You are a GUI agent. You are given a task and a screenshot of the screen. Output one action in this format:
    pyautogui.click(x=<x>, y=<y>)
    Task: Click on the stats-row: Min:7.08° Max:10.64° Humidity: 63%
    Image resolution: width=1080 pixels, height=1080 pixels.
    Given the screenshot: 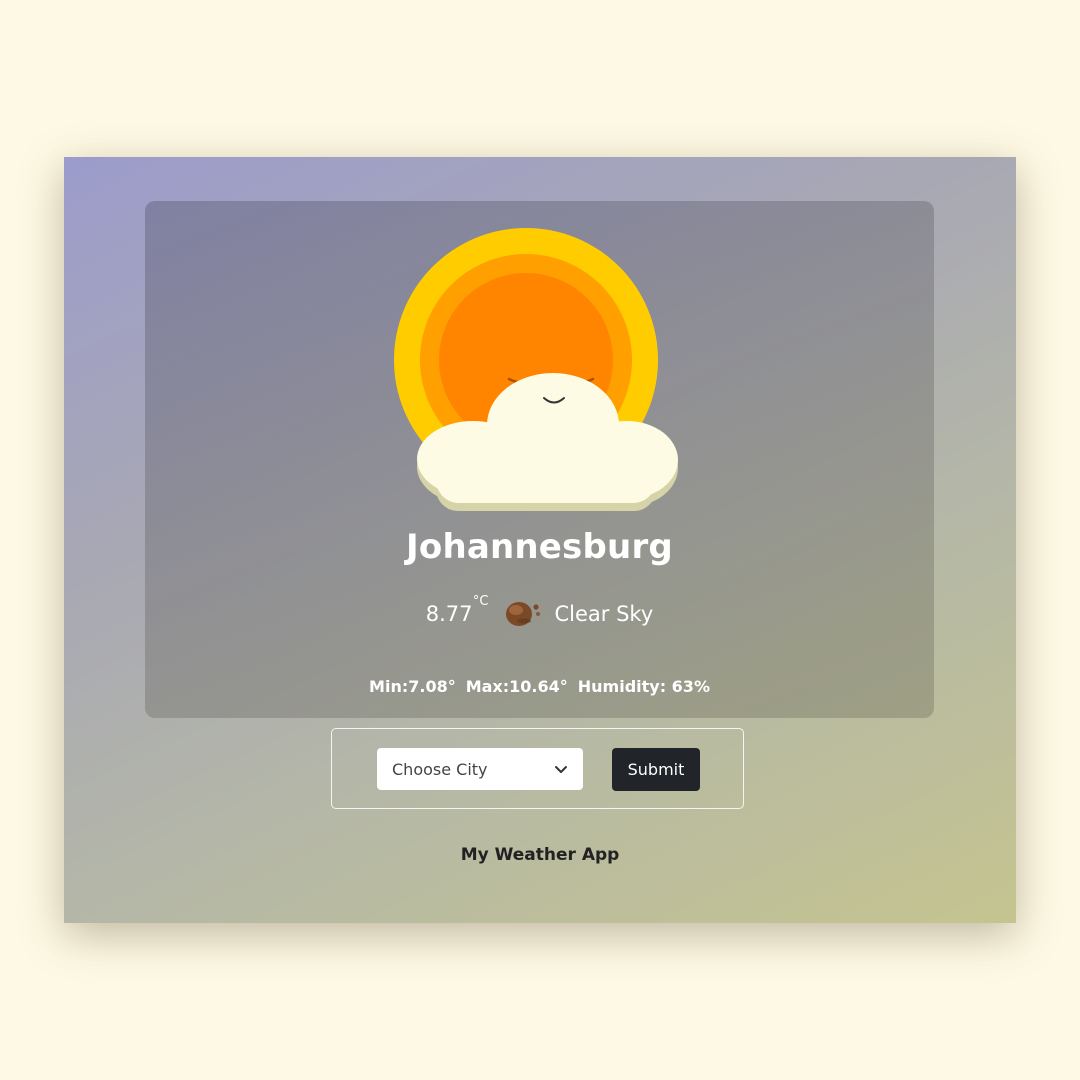 What is the action you would take?
    pyautogui.click(x=539, y=686)
    